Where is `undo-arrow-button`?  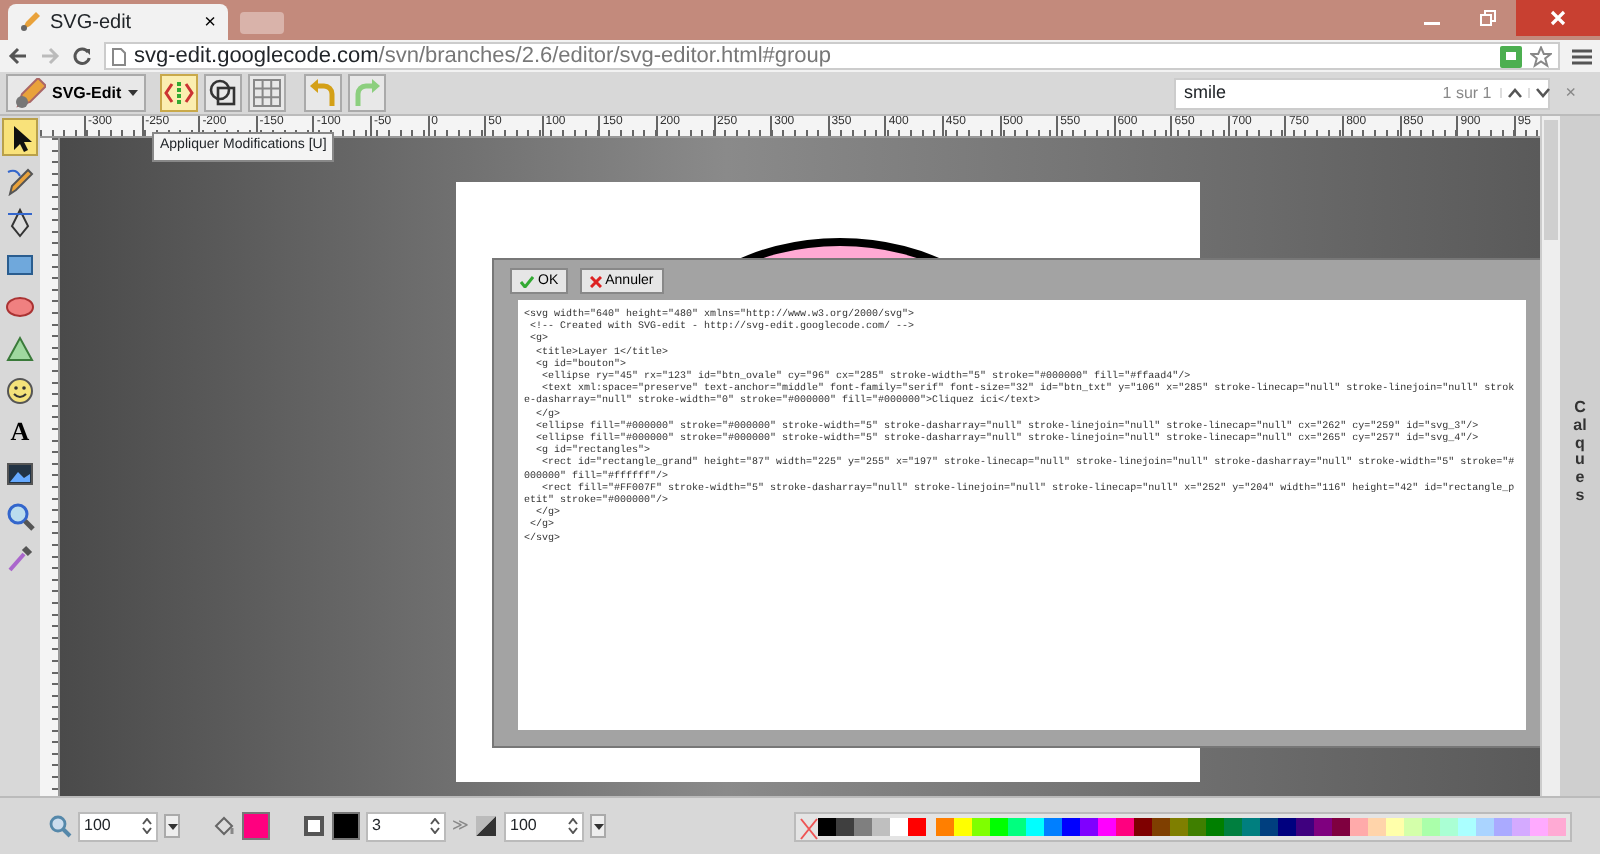 undo-arrow-button is located at coordinates (322, 93).